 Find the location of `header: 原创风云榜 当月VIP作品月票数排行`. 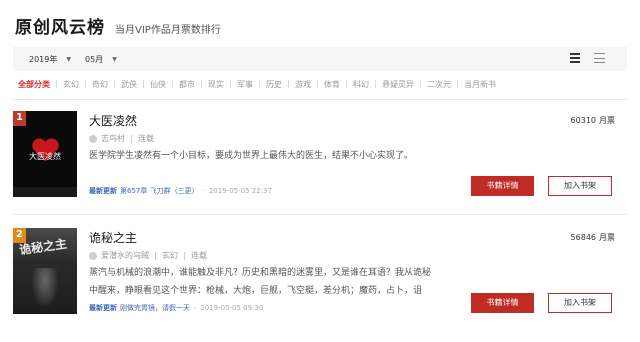

header: 原创风云榜 当月VIP作品月票数排行 is located at coordinates (118, 26).